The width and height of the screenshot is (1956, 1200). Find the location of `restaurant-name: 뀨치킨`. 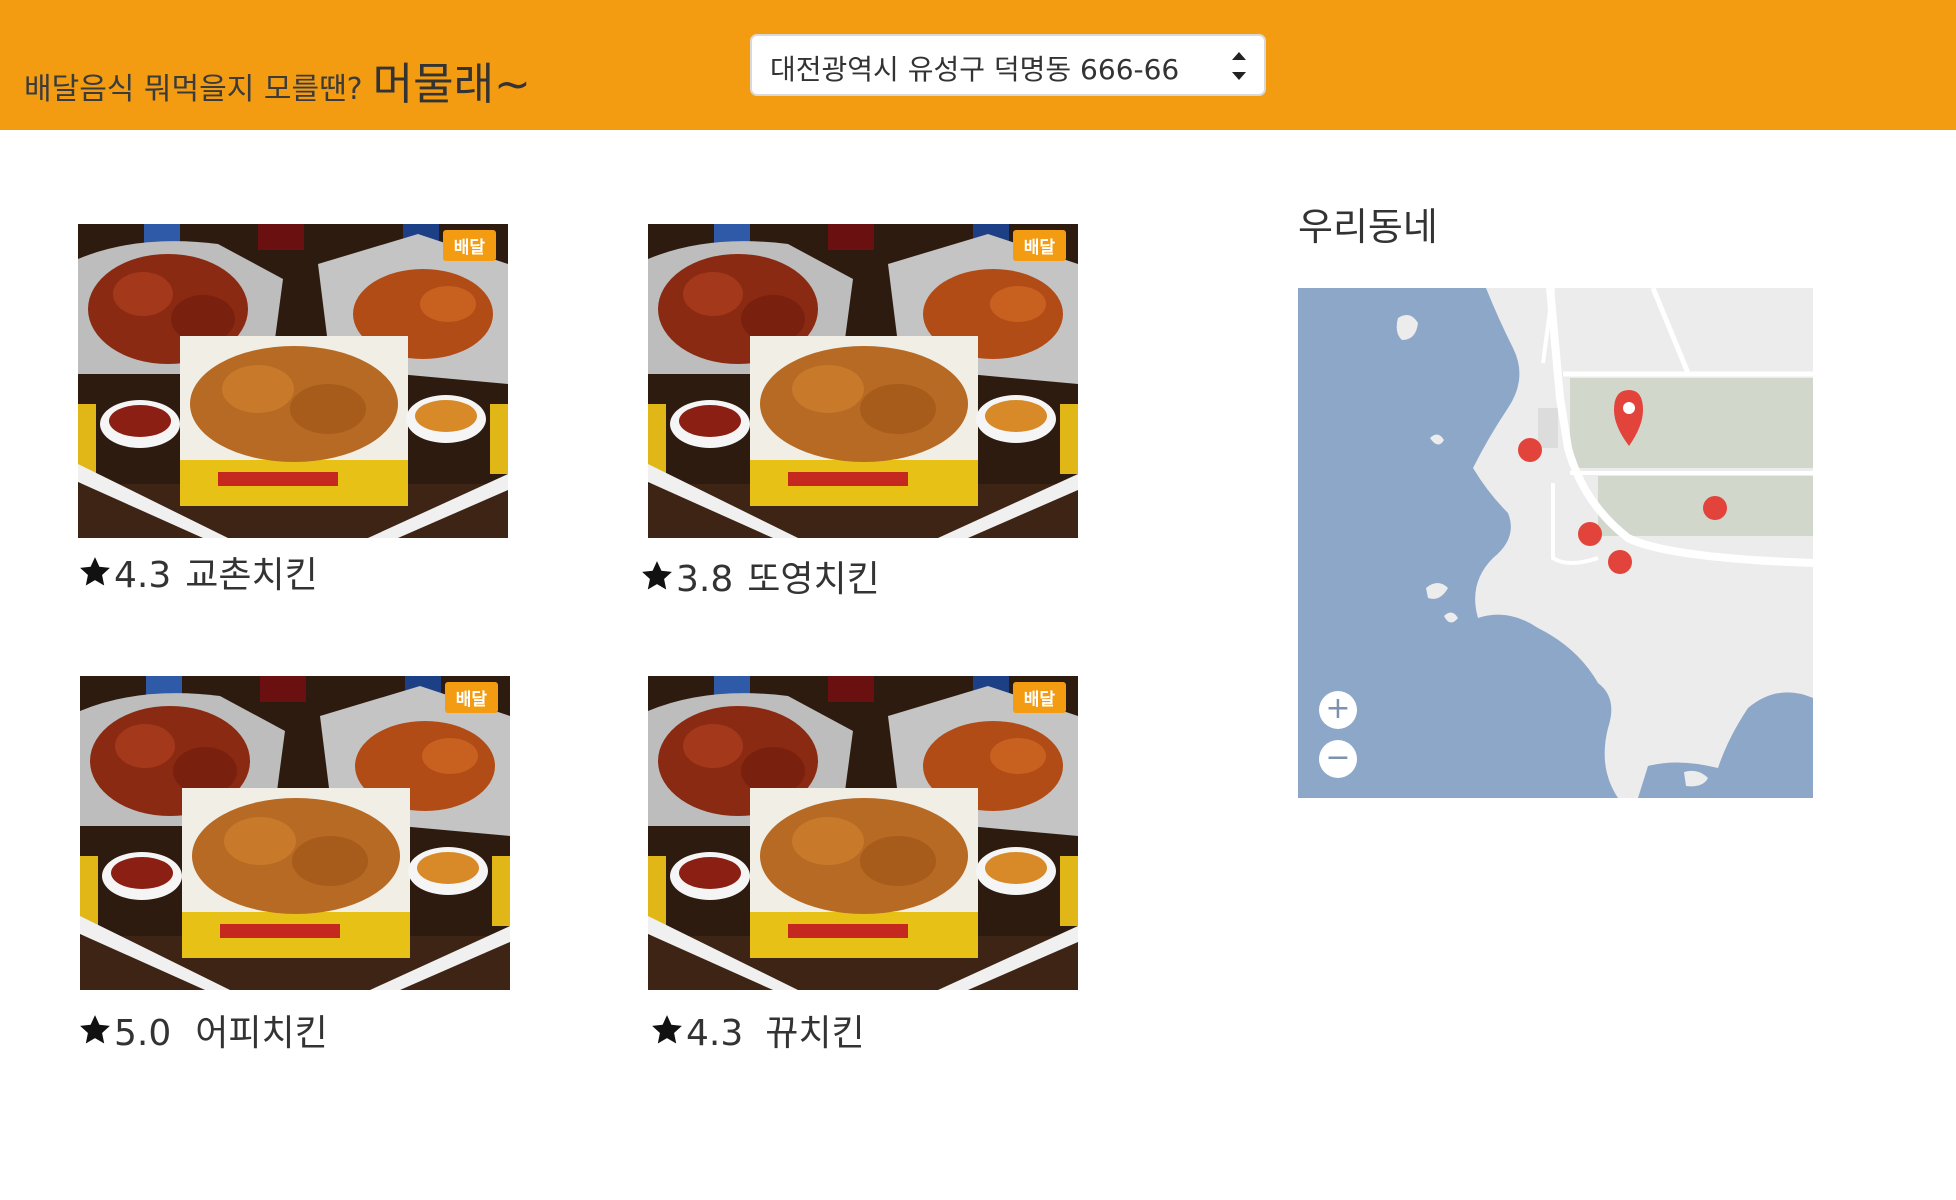

restaurant-name: 뀨치킨 is located at coordinates (814, 1033).